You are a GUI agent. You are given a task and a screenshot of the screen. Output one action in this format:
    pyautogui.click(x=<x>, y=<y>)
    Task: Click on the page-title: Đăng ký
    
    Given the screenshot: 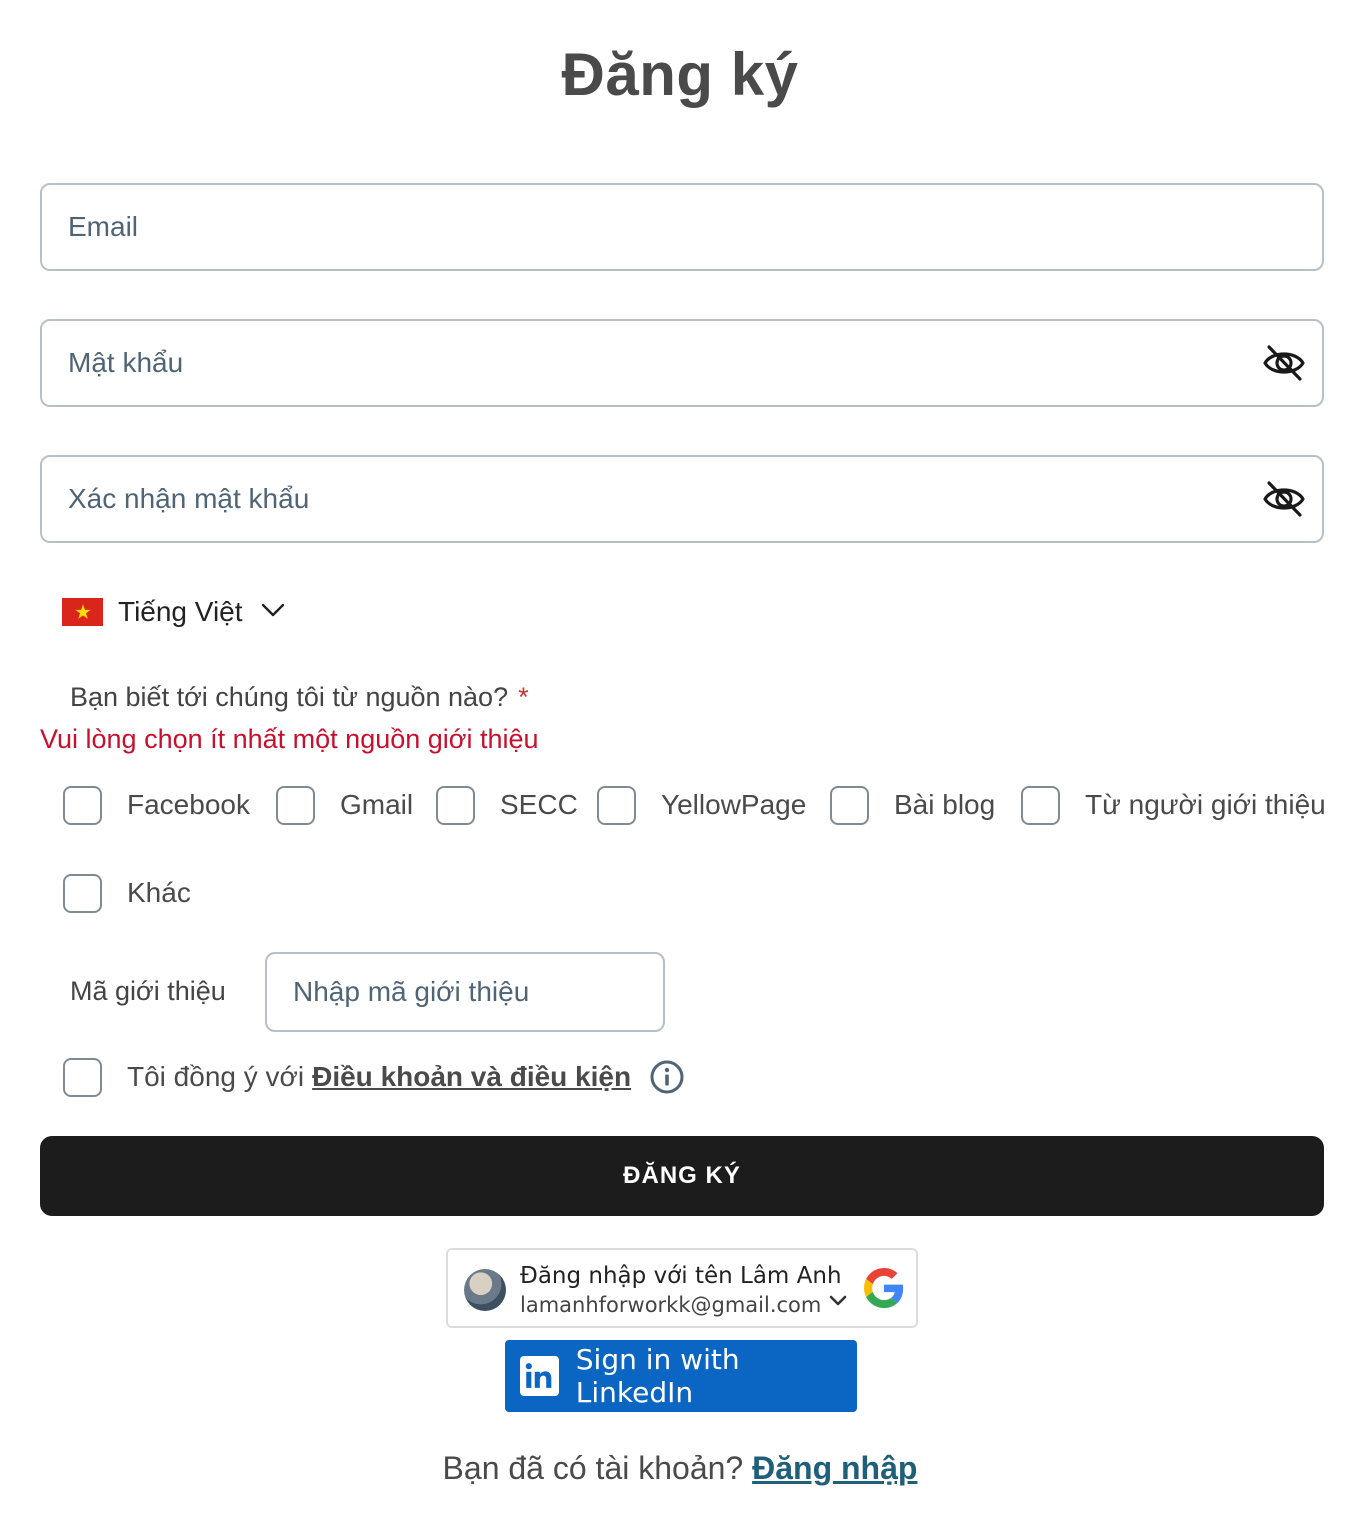 What is the action you would take?
    pyautogui.click(x=680, y=74)
    